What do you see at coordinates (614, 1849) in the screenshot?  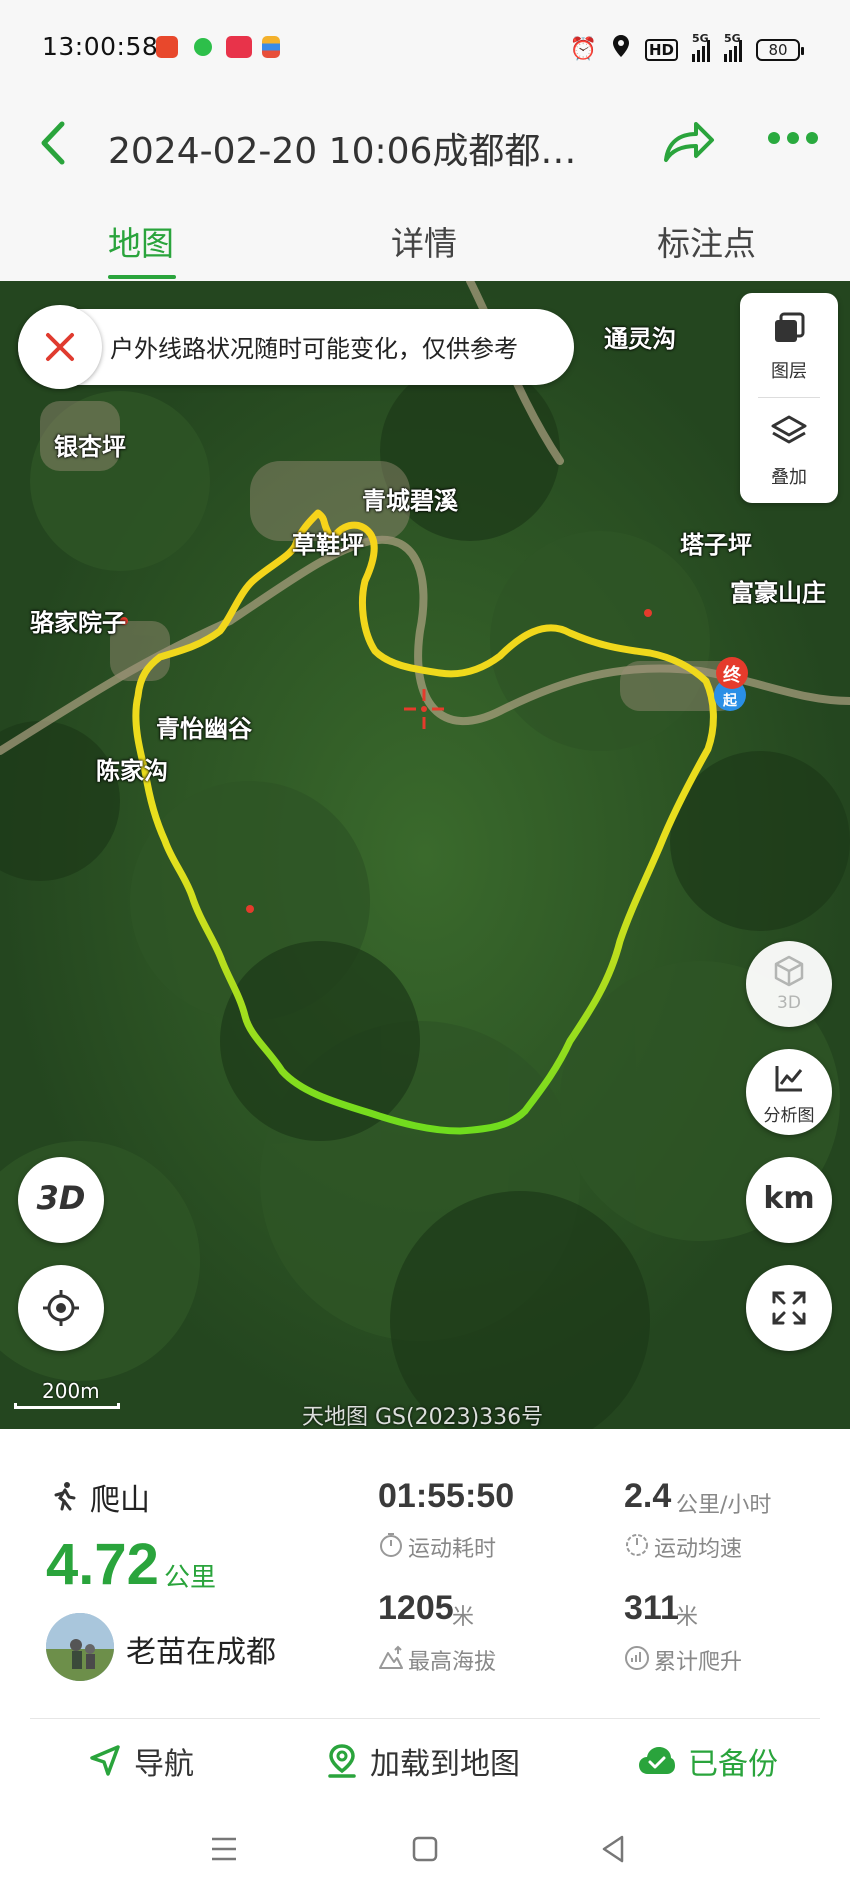 I see `back-triangle-icon` at bounding box center [614, 1849].